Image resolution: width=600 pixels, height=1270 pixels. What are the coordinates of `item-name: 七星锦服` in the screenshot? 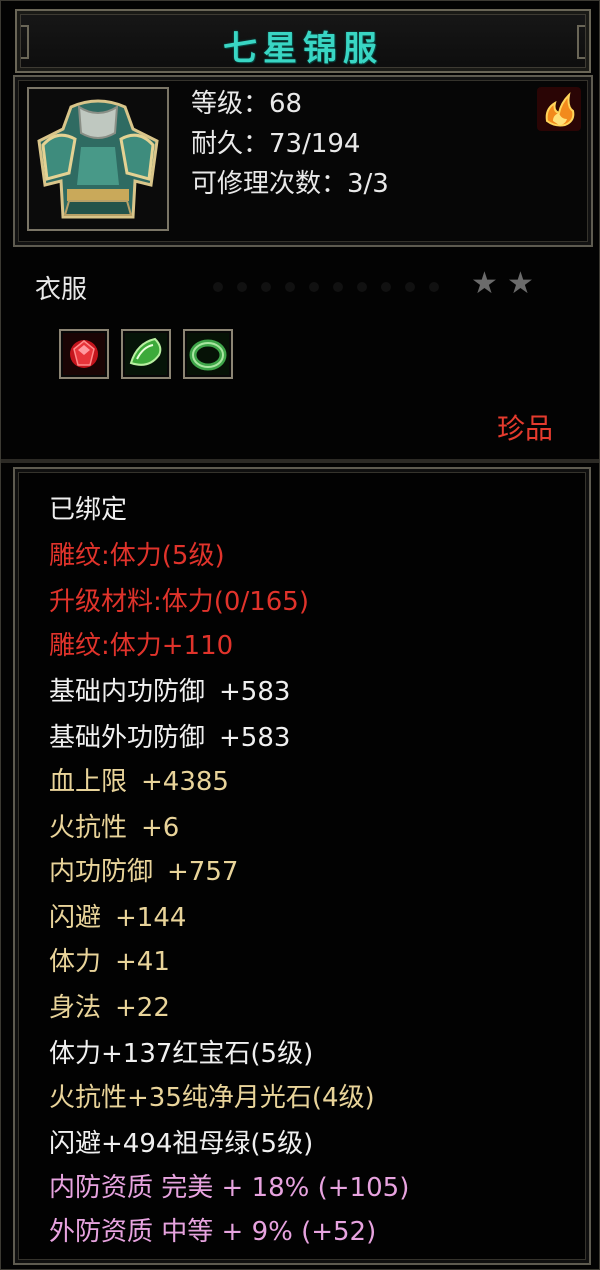 It's located at (303, 49).